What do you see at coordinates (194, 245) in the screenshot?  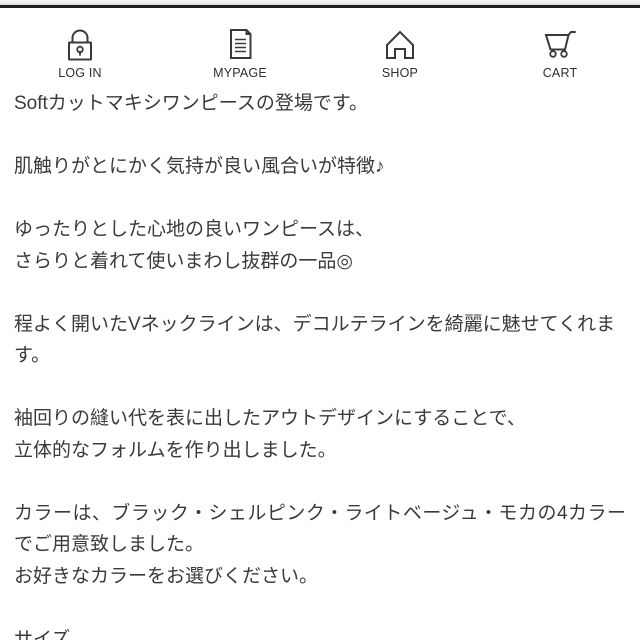 I see `description-paragraph: ゆったりとした心地の良いワンピースは、 さらりと着れて使いまわし抜群の一品◎` at bounding box center [194, 245].